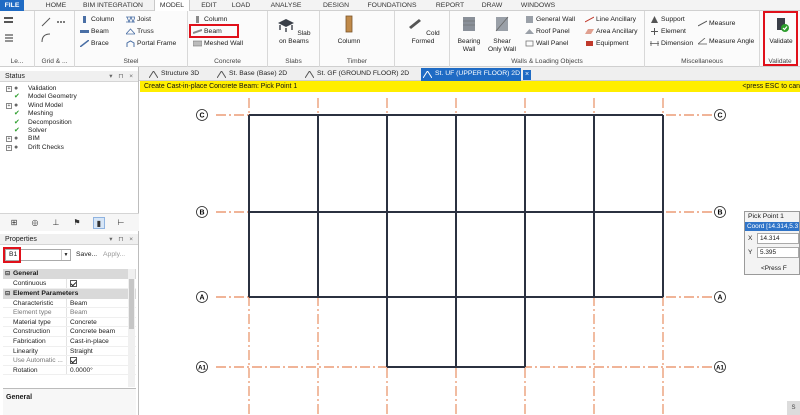 This screenshot has width=800, height=415. What do you see at coordinates (69, 341) in the screenshot?
I see `property-row: Fabrication Cast-in-place` at bounding box center [69, 341].